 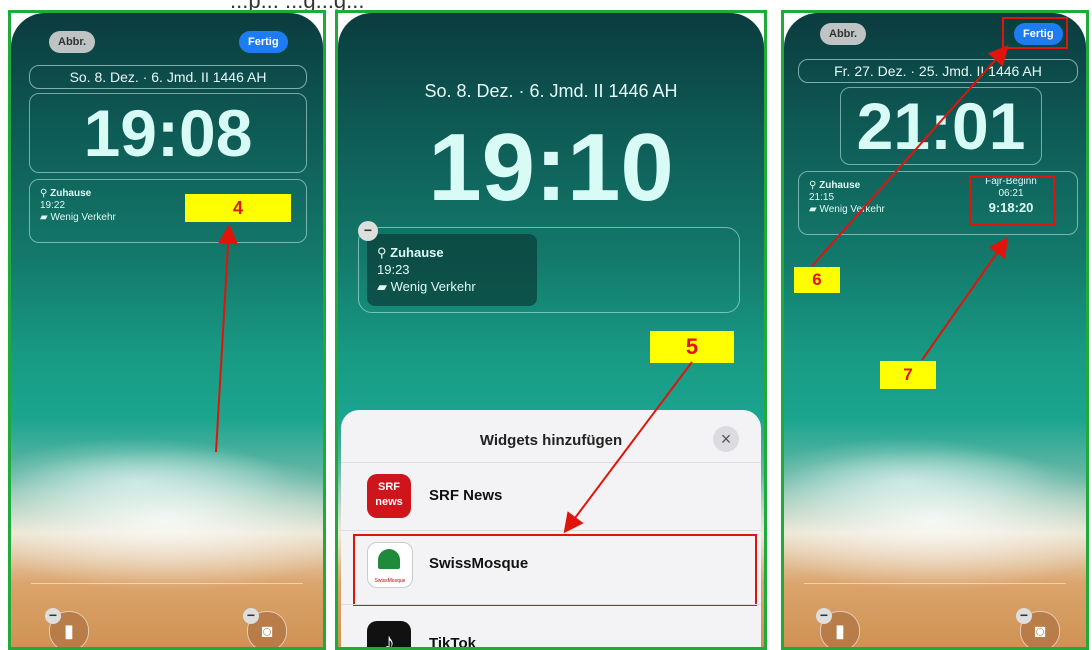 What do you see at coordinates (389, 487) in the screenshot?
I see `srf-icon-top: SRF` at bounding box center [389, 487].